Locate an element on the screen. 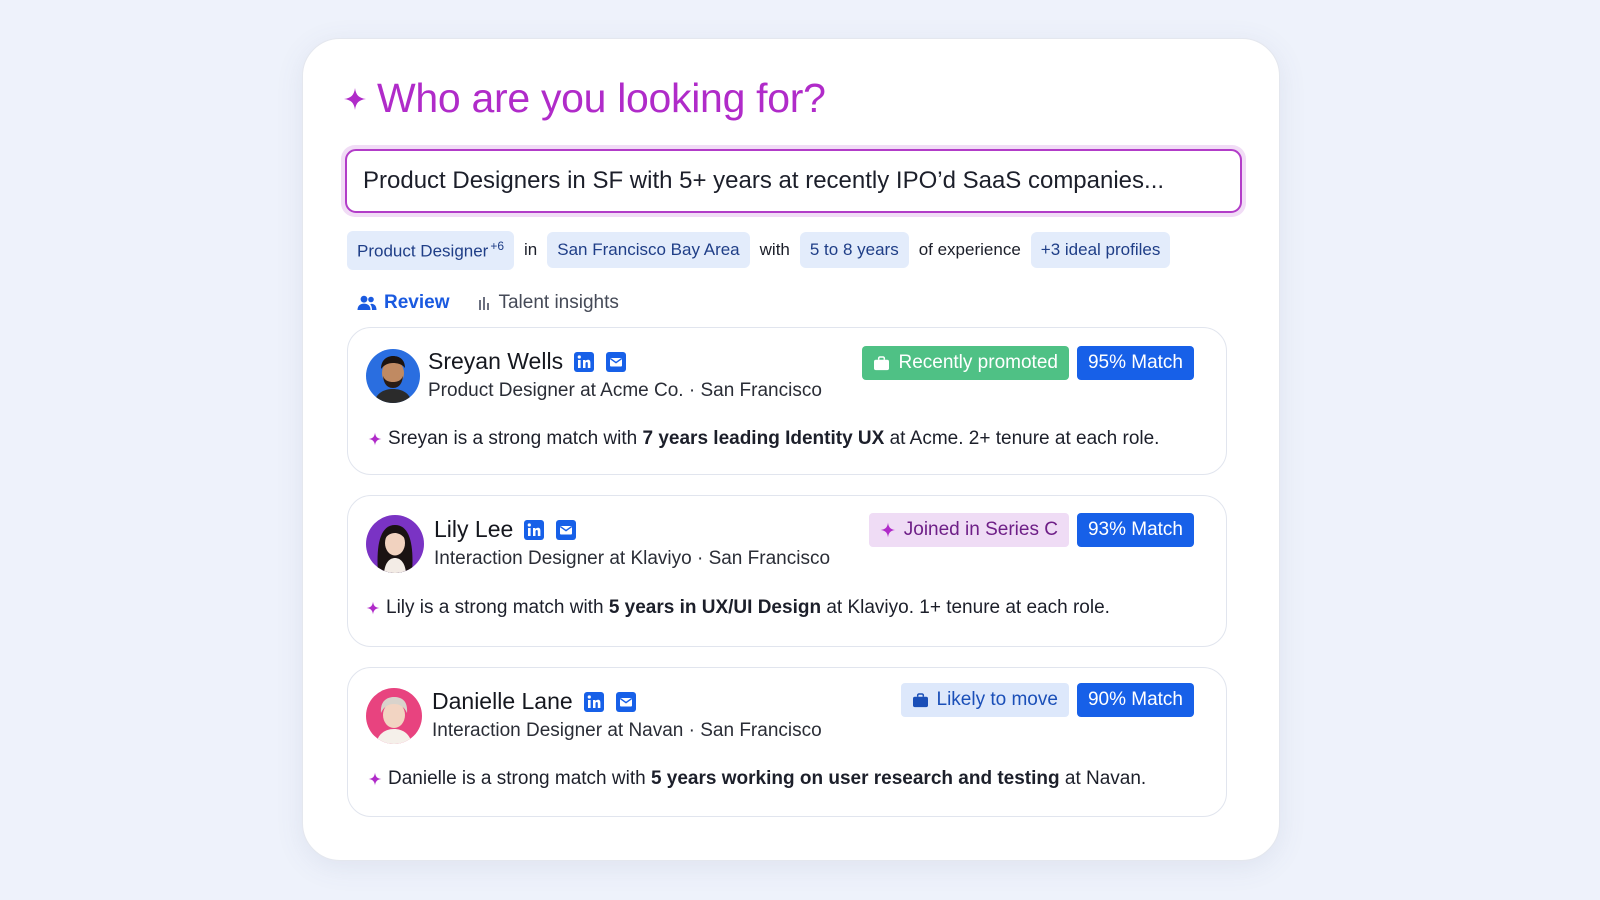 The image size is (1600, 900). status-badge: Recently promoted is located at coordinates (965, 363).